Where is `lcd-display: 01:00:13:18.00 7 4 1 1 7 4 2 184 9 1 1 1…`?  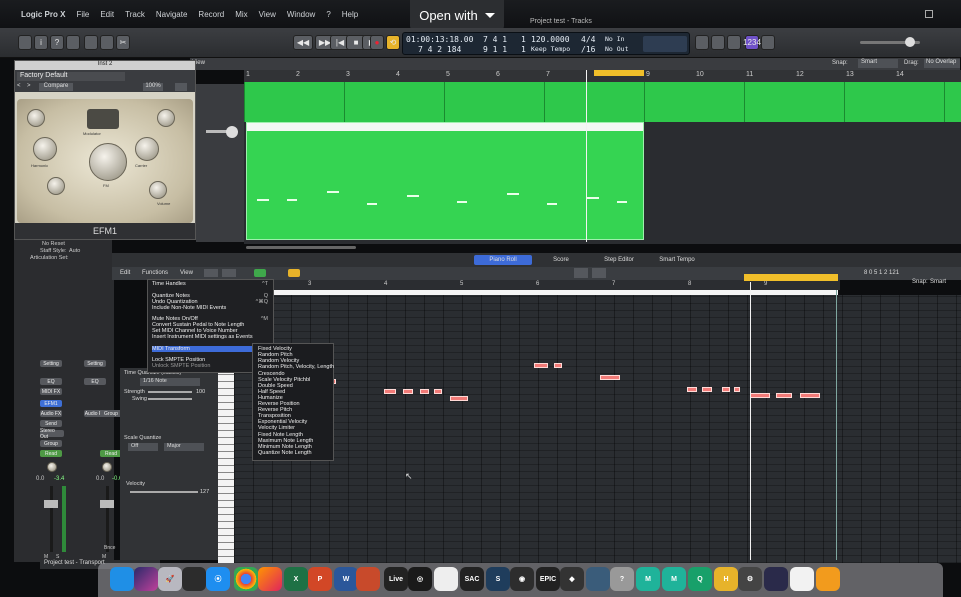 lcd-display: 01:00:13:18.00 7 4 1 1 7 4 2 184 9 1 1 1… is located at coordinates (546, 43).